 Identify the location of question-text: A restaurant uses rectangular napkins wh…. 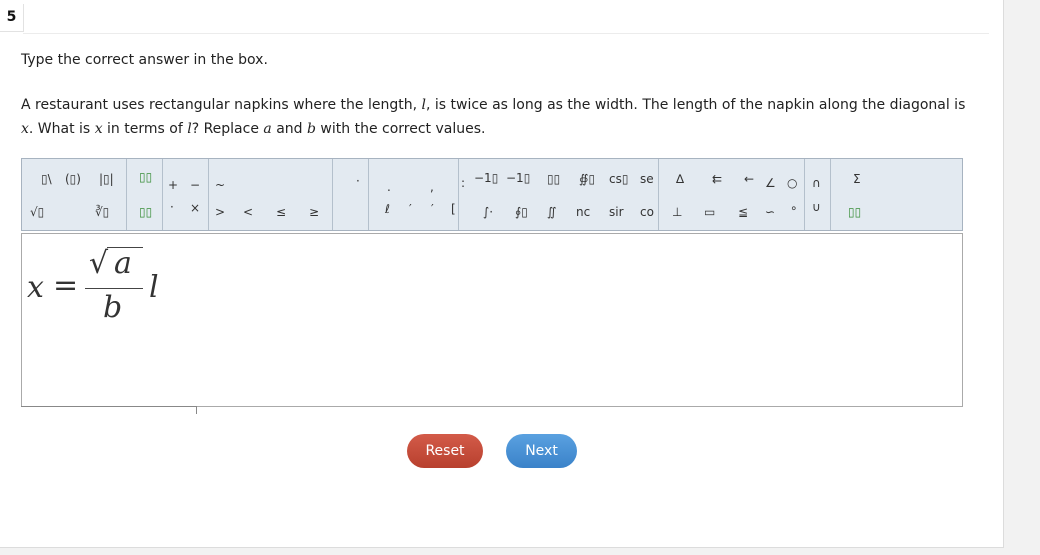
(496, 117).